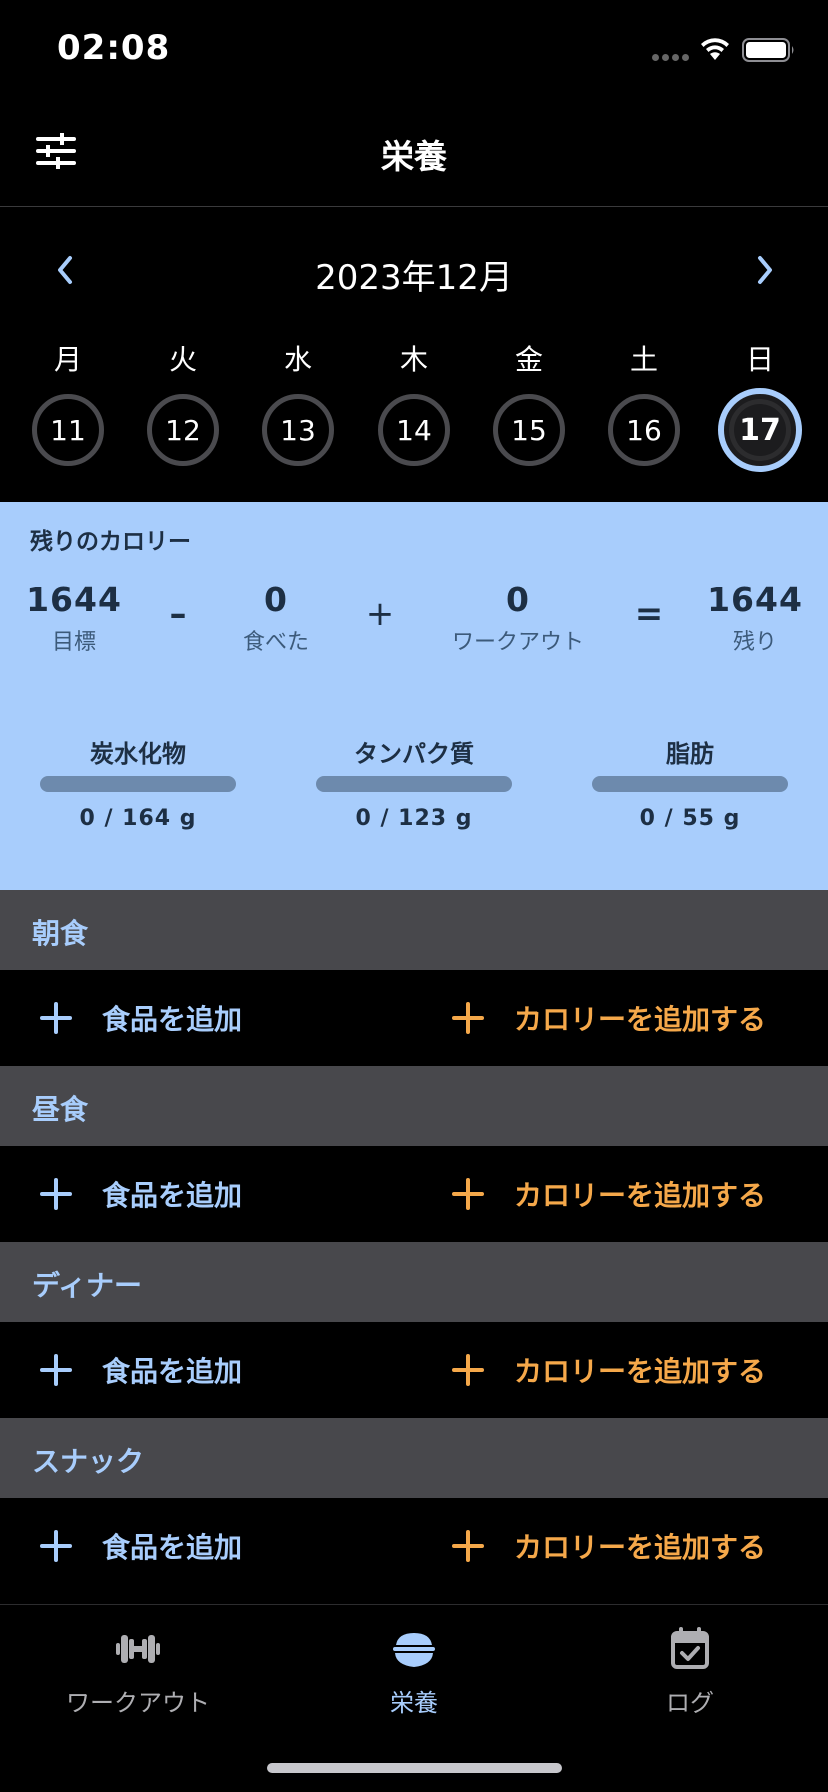  Describe the element at coordinates (690, 784) in the screenshot. I see `macro-fat-progress-bar` at that location.